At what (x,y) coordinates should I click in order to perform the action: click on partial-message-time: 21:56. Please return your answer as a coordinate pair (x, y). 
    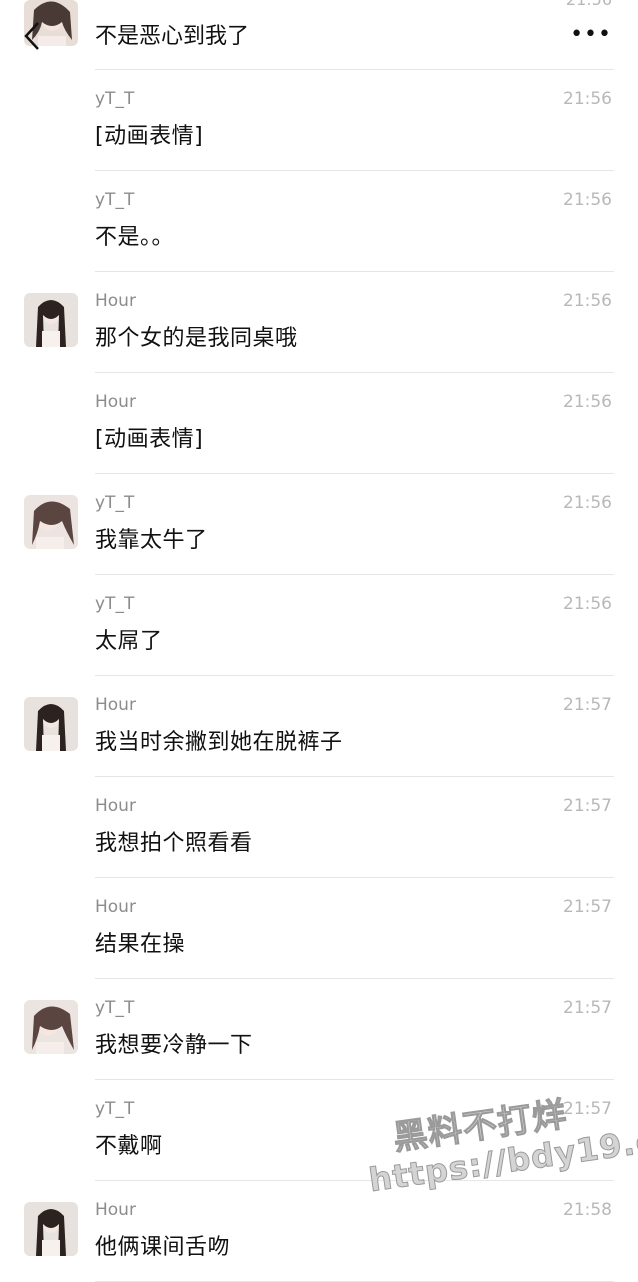
    Looking at the image, I should click on (589, 4).